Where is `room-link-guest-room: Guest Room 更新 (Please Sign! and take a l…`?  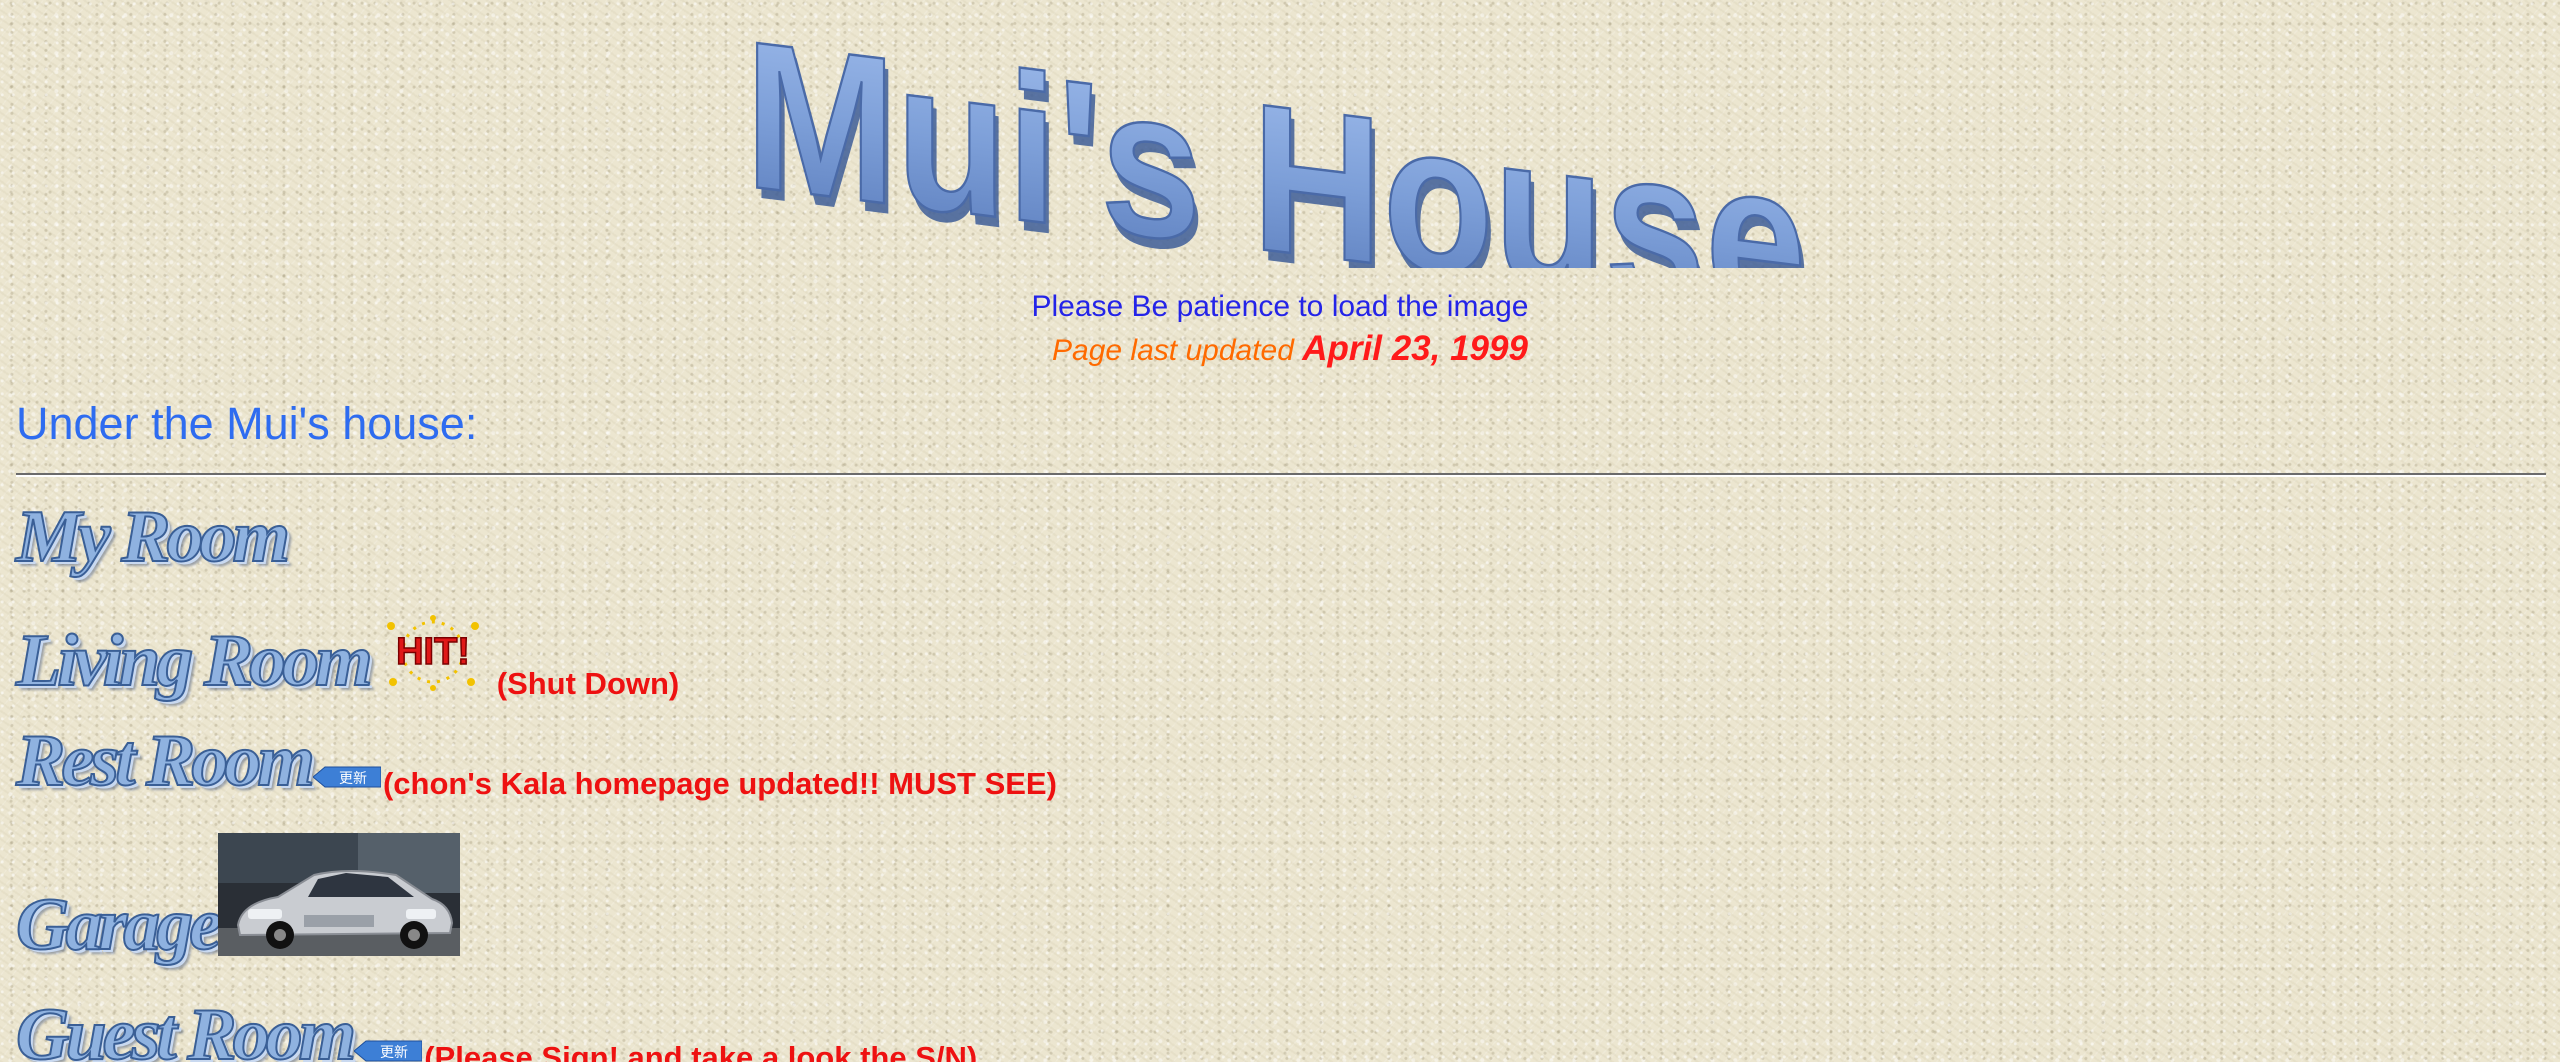 room-link-guest-room: Guest Room 更新 (Please Sign! and take a l… is located at coordinates (496, 1028).